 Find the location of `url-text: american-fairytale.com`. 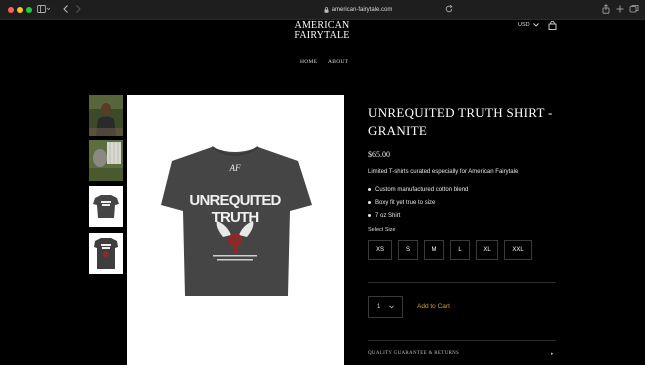

url-text: american-fairytale.com is located at coordinates (362, 9).